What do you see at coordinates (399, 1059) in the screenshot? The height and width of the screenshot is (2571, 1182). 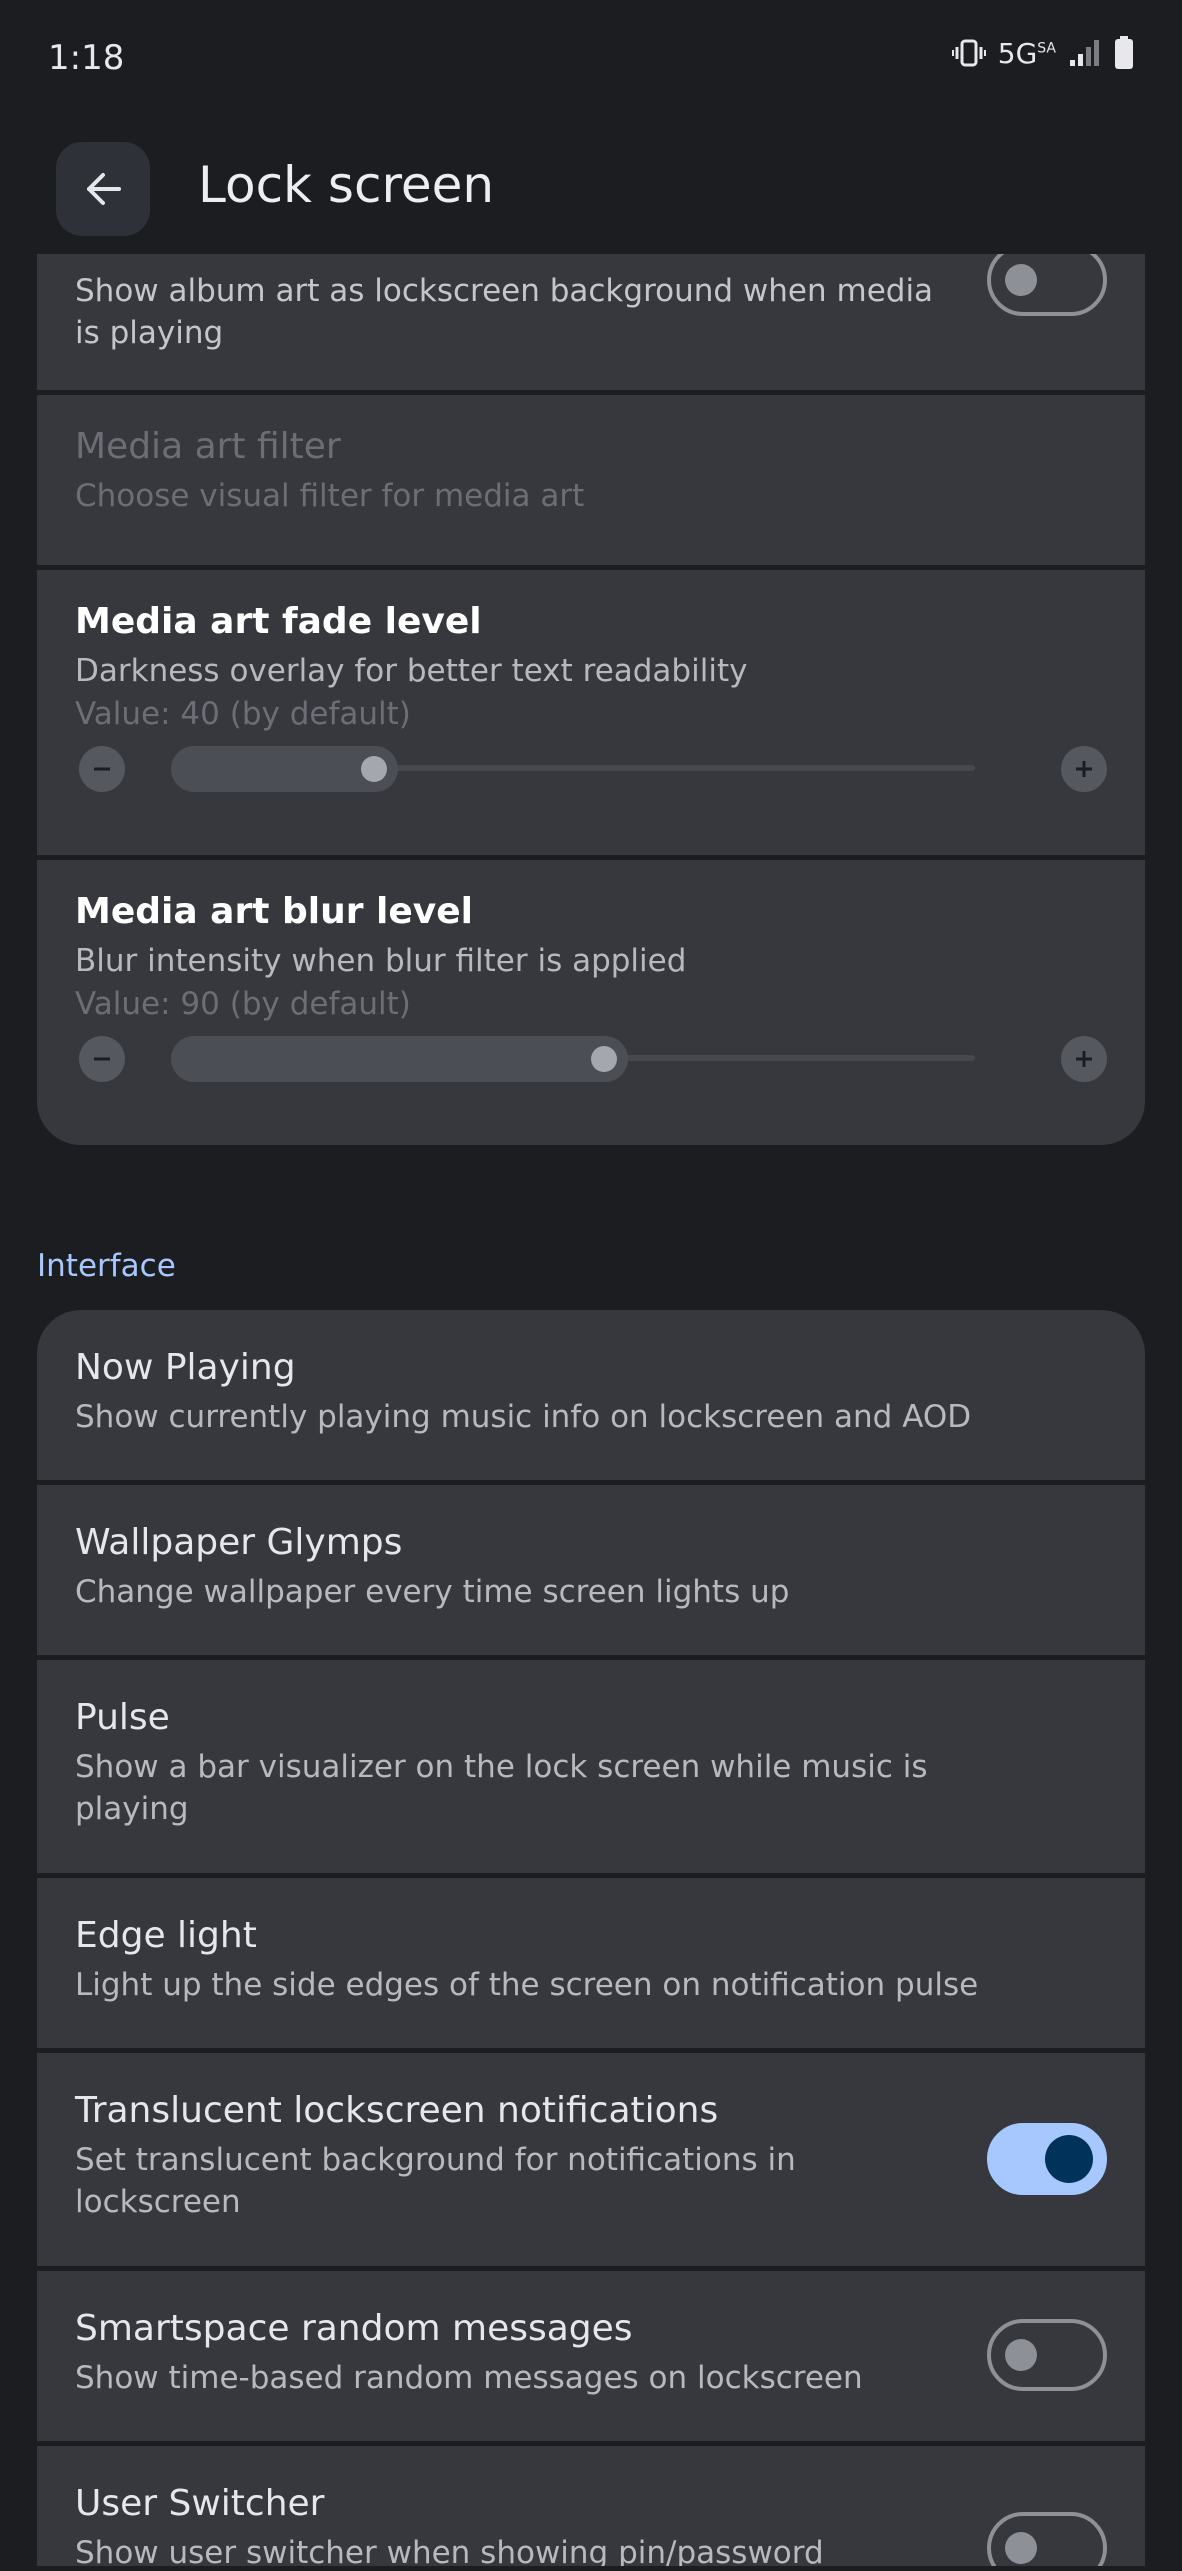 I see `slider-fill` at bounding box center [399, 1059].